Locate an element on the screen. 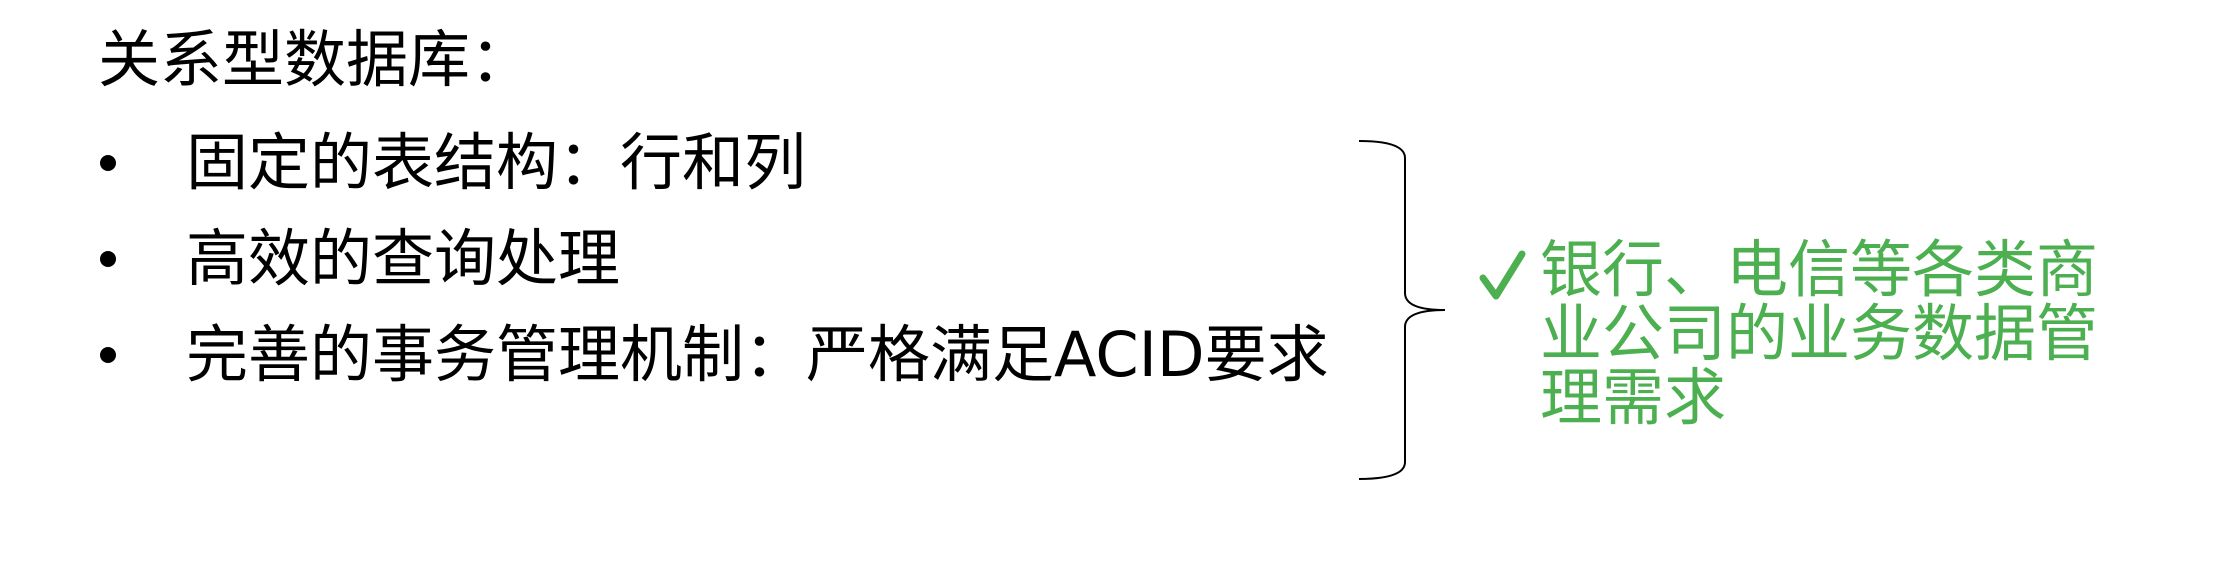 Image resolution: width=2214 pixels, height=584 pixels. list-item: 高效的查询处理 is located at coordinates (723, 259).